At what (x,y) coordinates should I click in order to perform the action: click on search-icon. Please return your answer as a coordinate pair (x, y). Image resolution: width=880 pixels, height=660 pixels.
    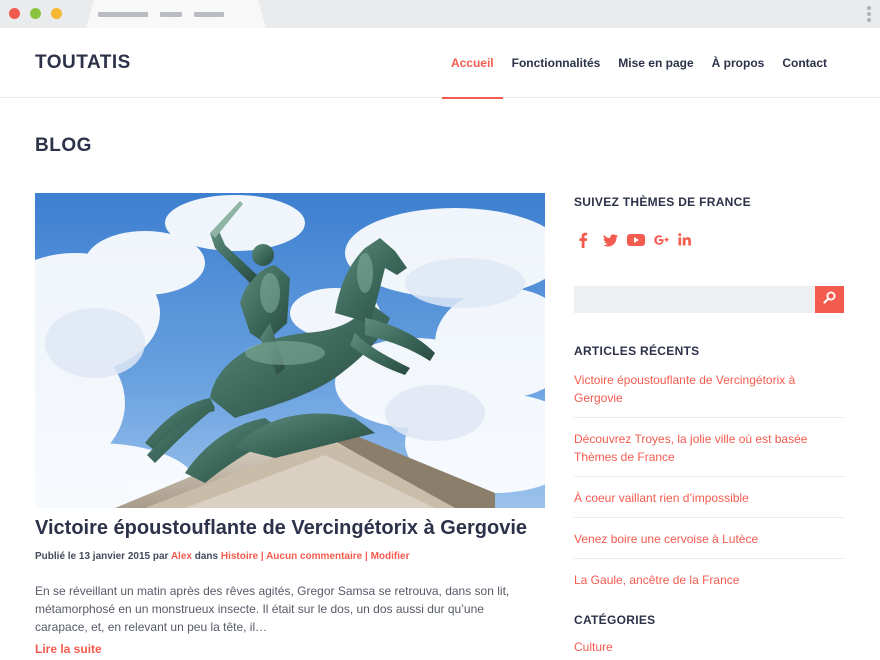
    Looking at the image, I should click on (829, 300).